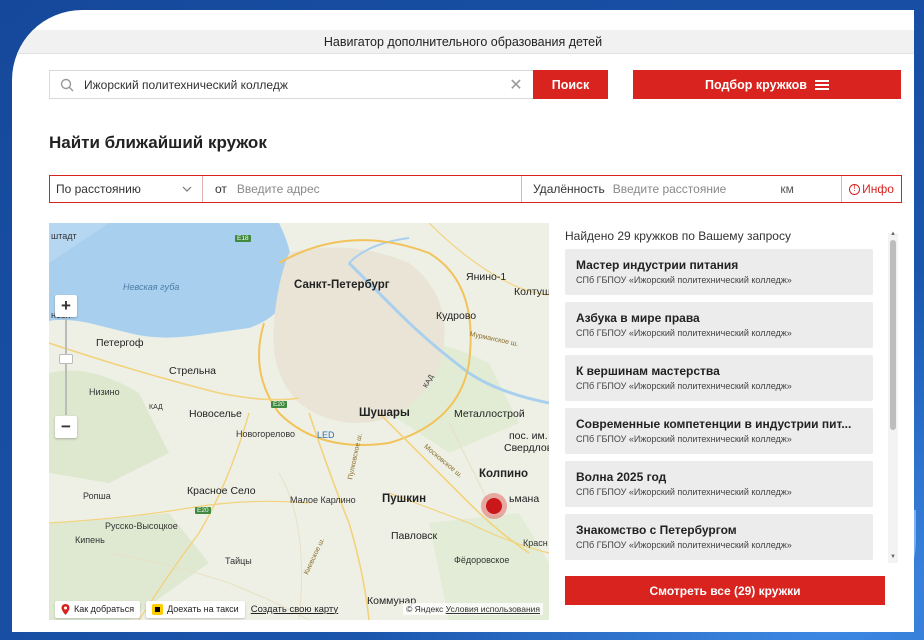 Image resolution: width=924 pixels, height=640 pixels. What do you see at coordinates (657, 265) in the screenshot?
I see `club-title: Мастер индустрии питания` at bounding box center [657, 265].